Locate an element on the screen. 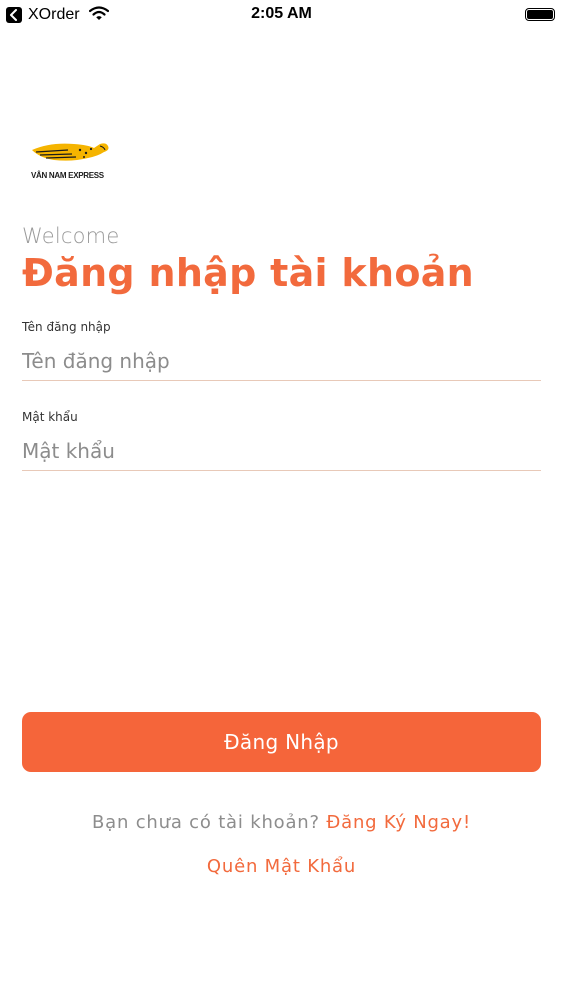 Image resolution: width=563 pixels, height=1000 pixels. signup-link: Đăng Ký Ngay! is located at coordinates (398, 822).